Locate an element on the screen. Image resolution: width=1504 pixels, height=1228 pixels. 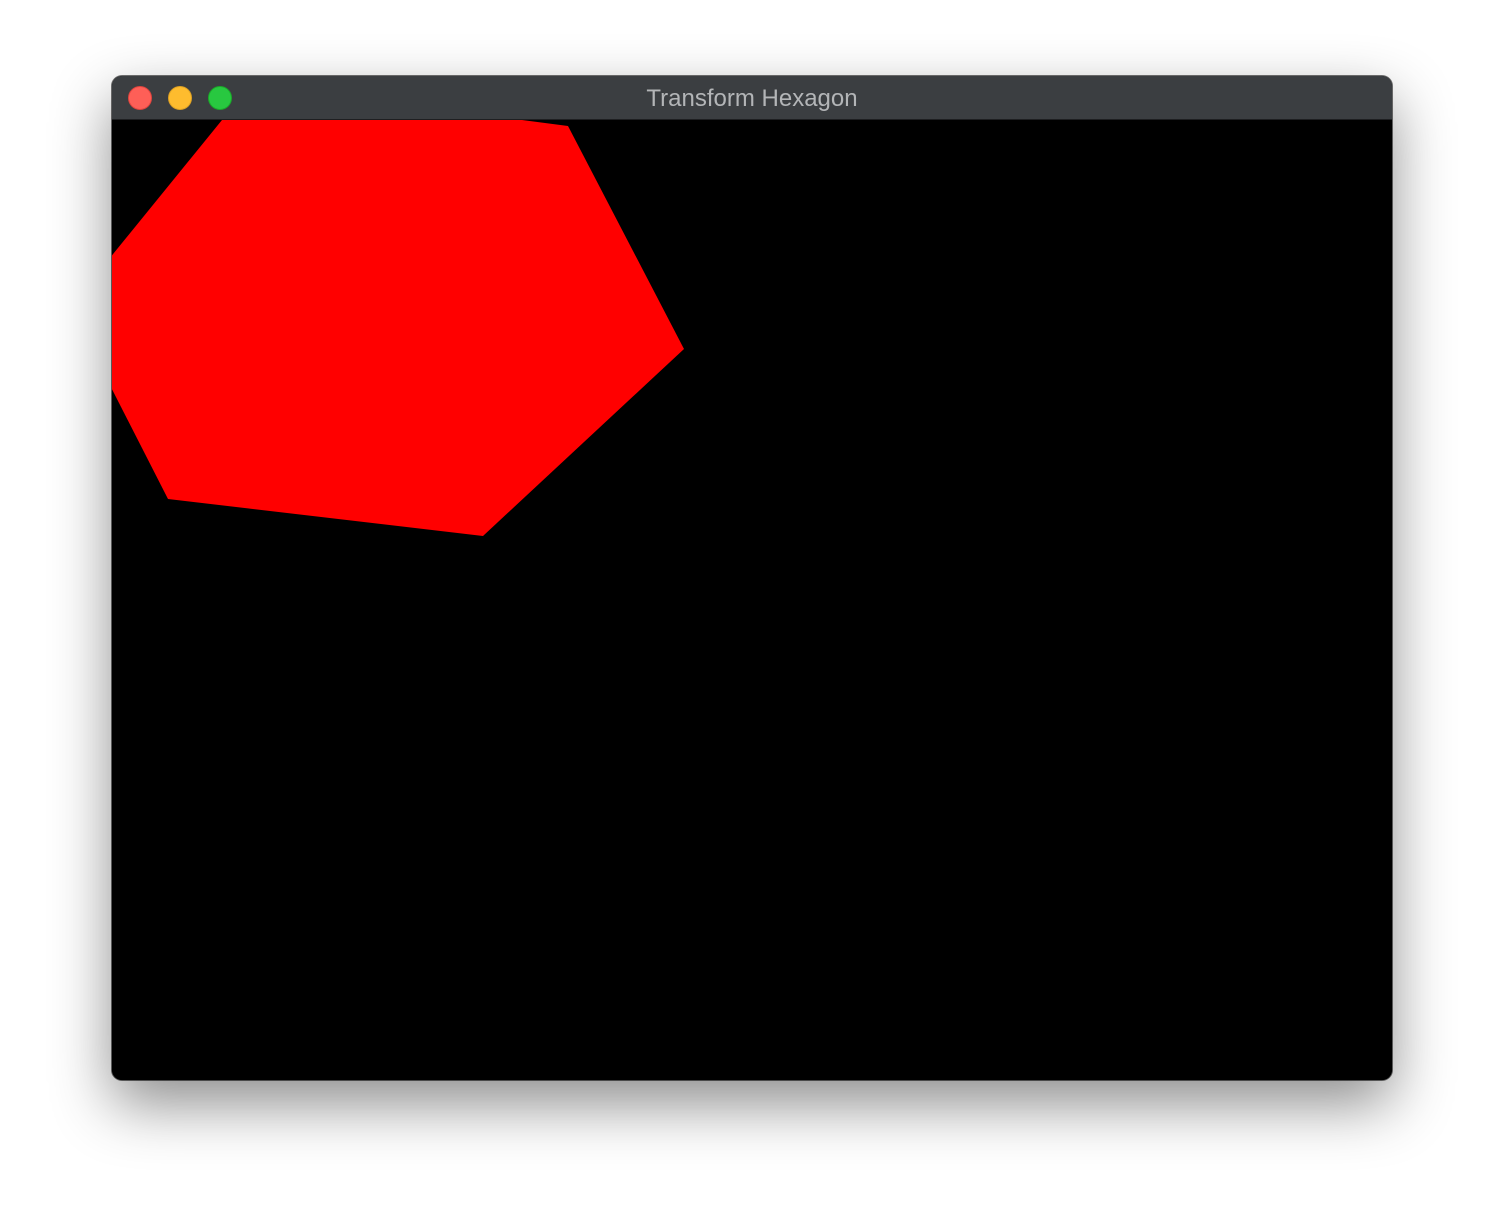
title-bar: Transform Hexagon is located at coordinates (752, 98).